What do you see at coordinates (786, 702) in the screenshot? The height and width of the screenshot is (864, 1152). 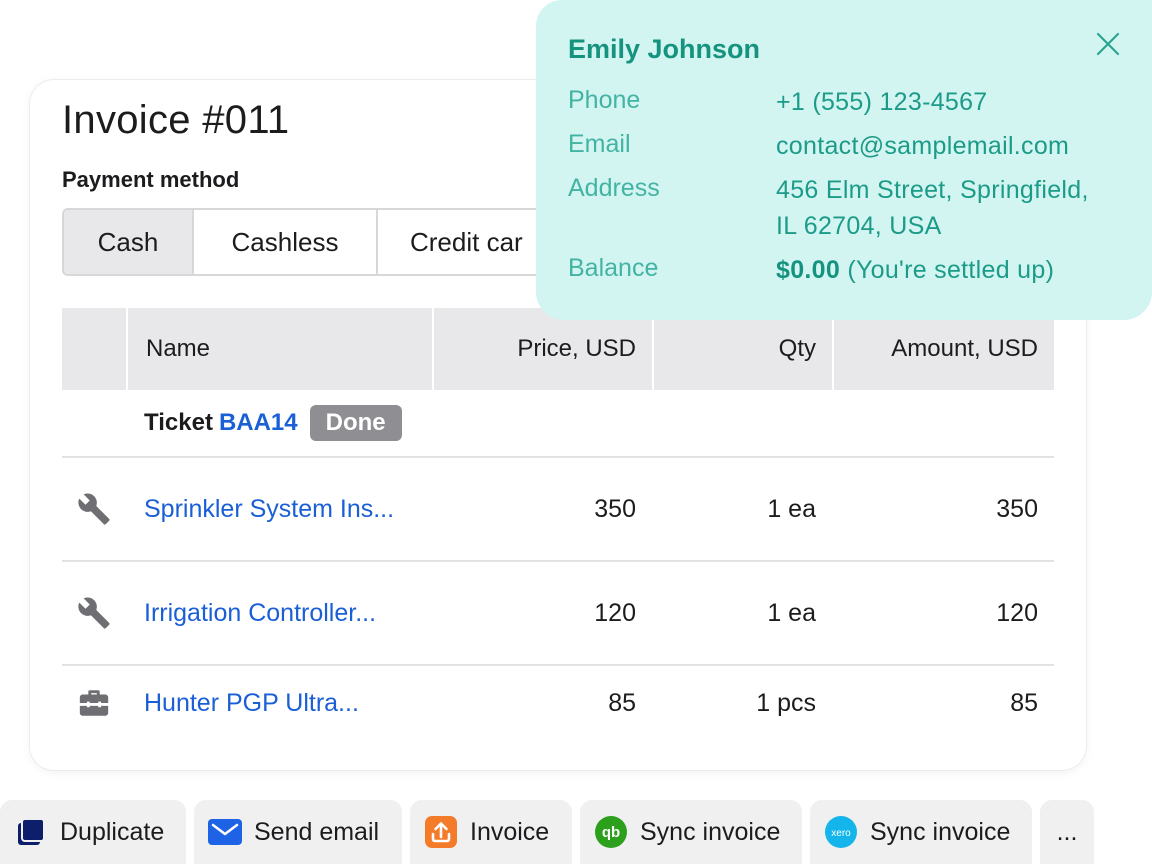 I see `item-qty: 1 pcs` at bounding box center [786, 702].